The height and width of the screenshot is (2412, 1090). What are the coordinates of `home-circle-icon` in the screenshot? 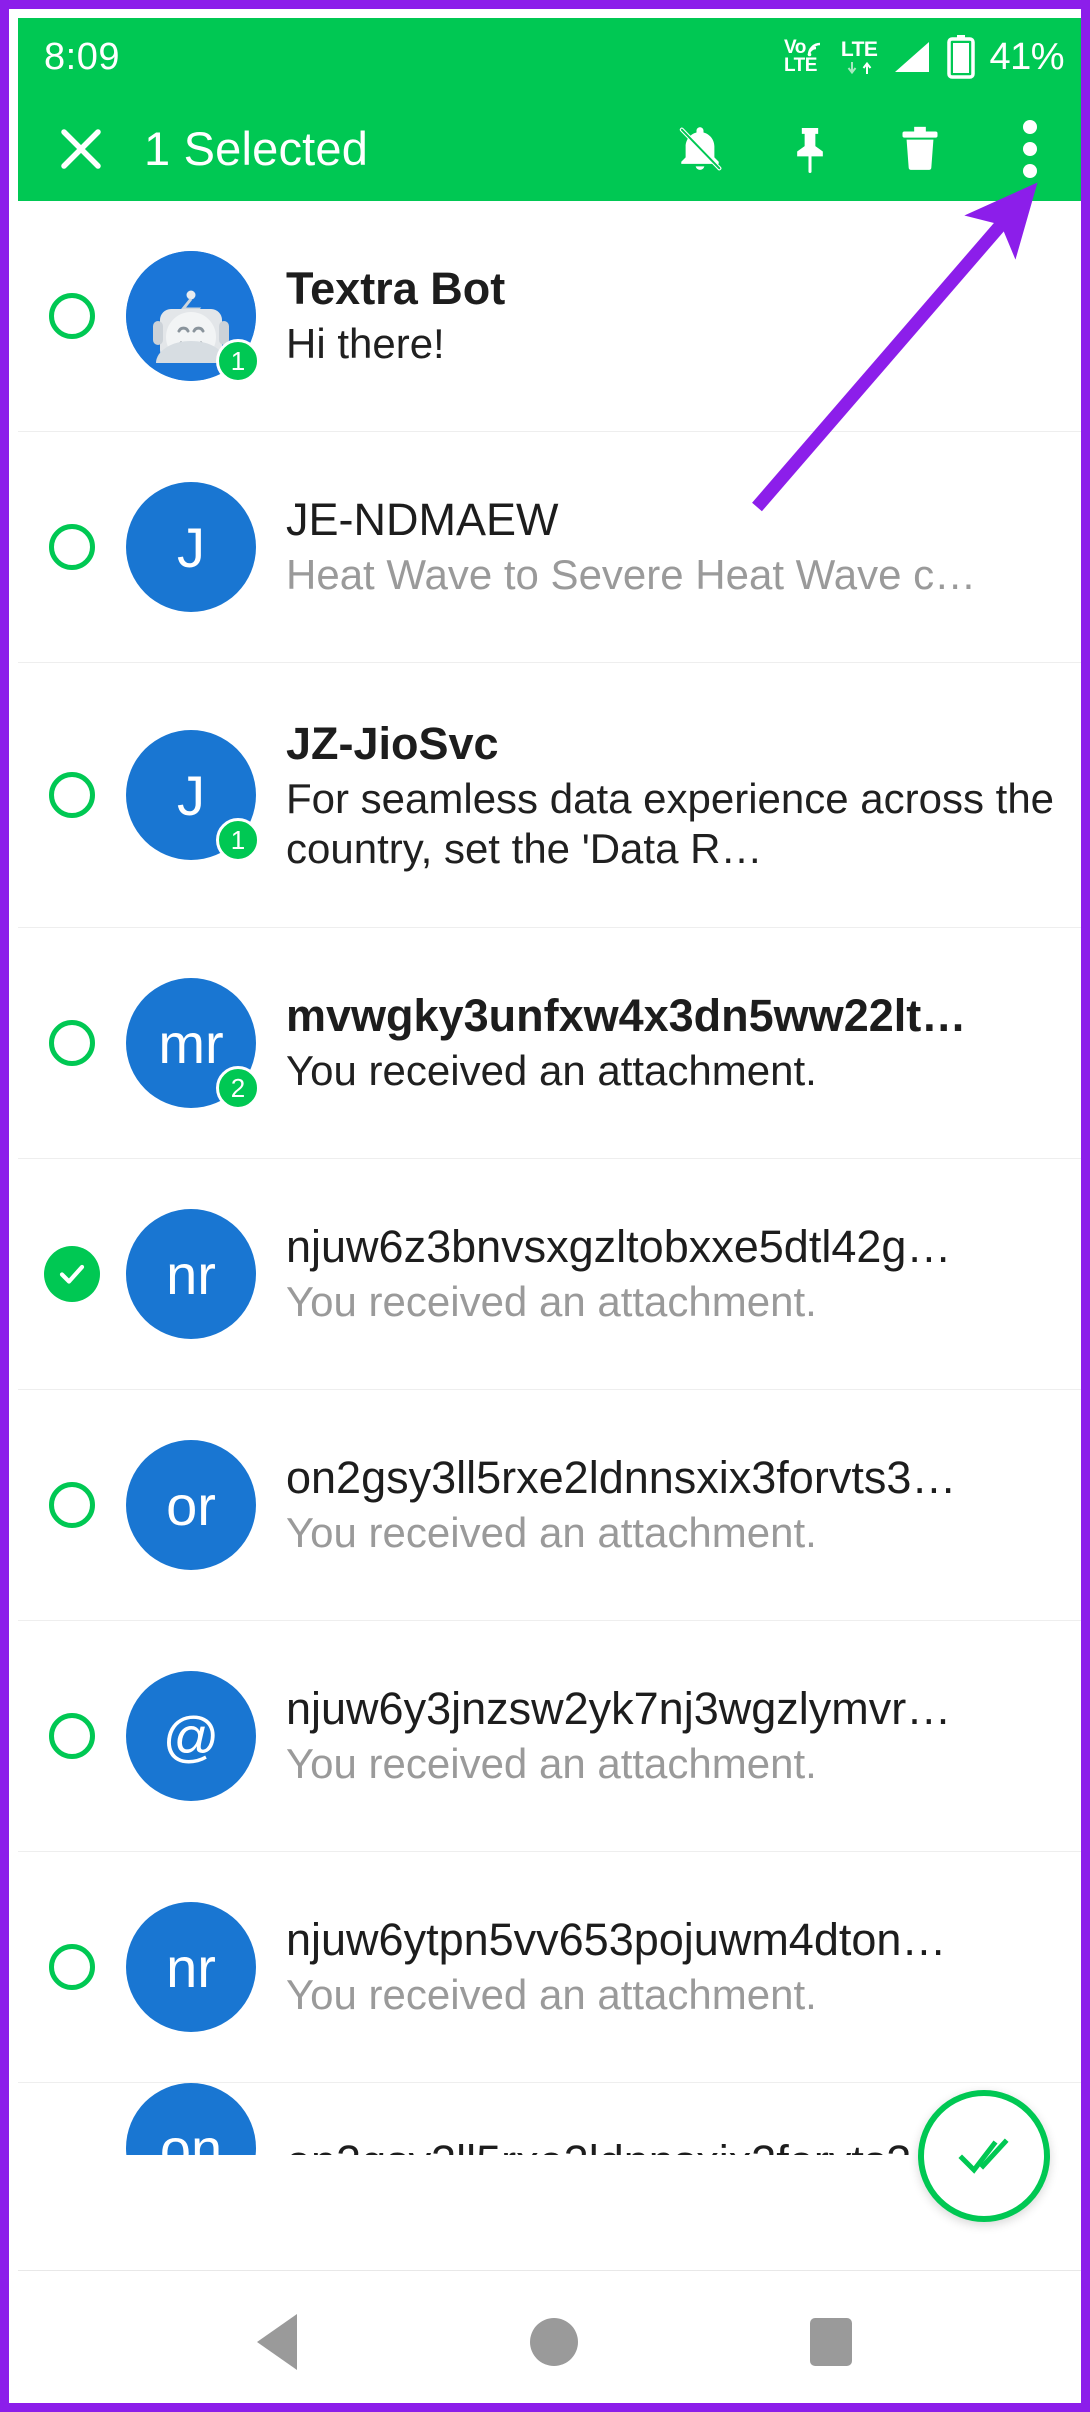 It's located at (553, 2341).